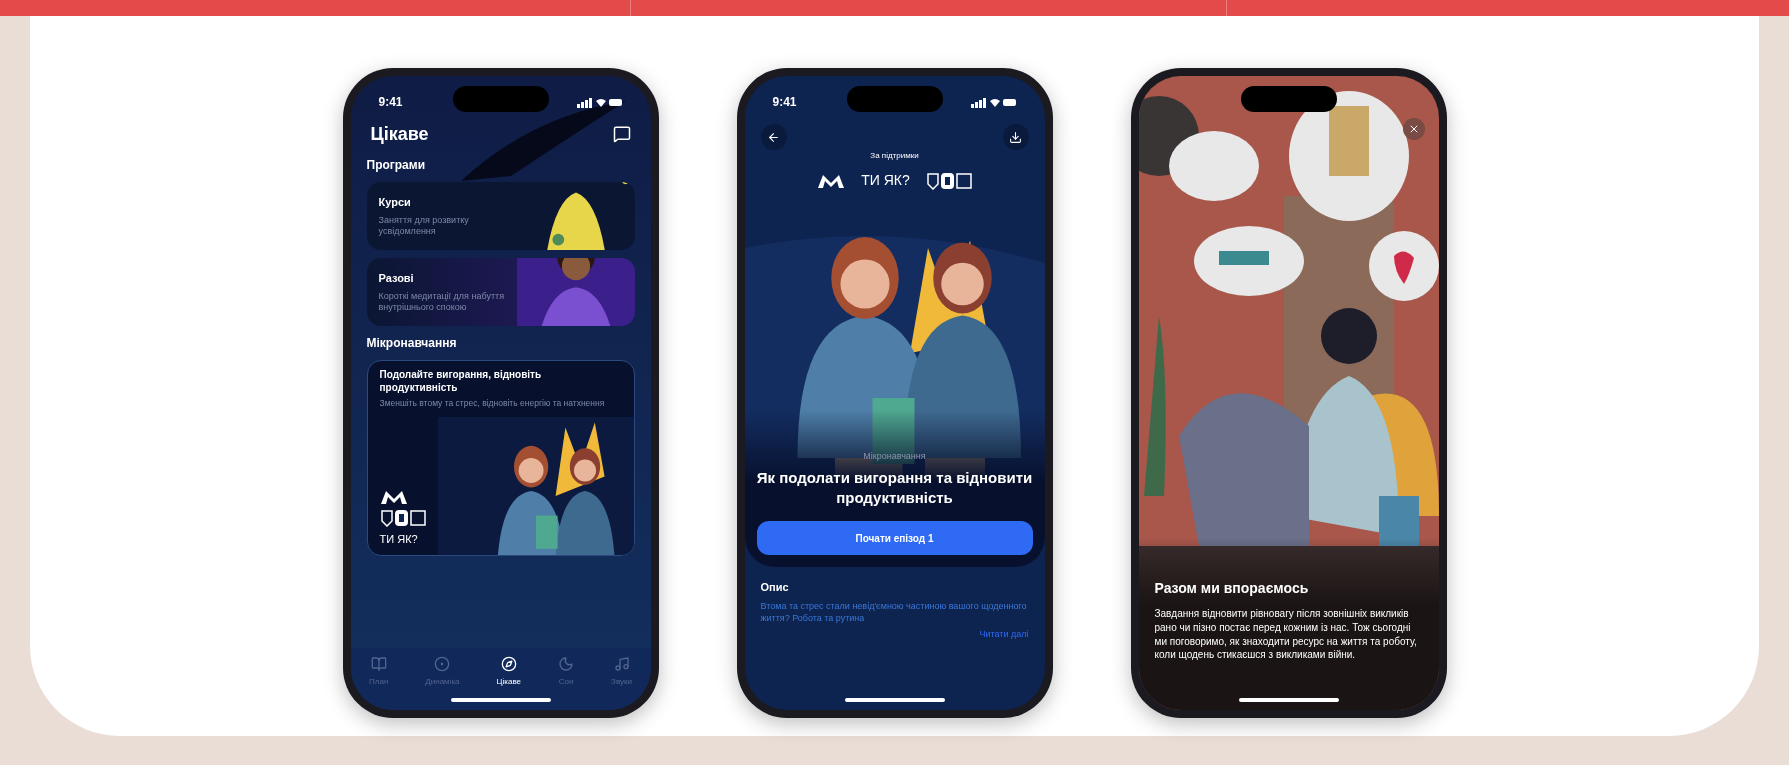 This screenshot has width=1789, height=765. Describe the element at coordinates (378, 664) in the screenshot. I see `book-icon` at that location.